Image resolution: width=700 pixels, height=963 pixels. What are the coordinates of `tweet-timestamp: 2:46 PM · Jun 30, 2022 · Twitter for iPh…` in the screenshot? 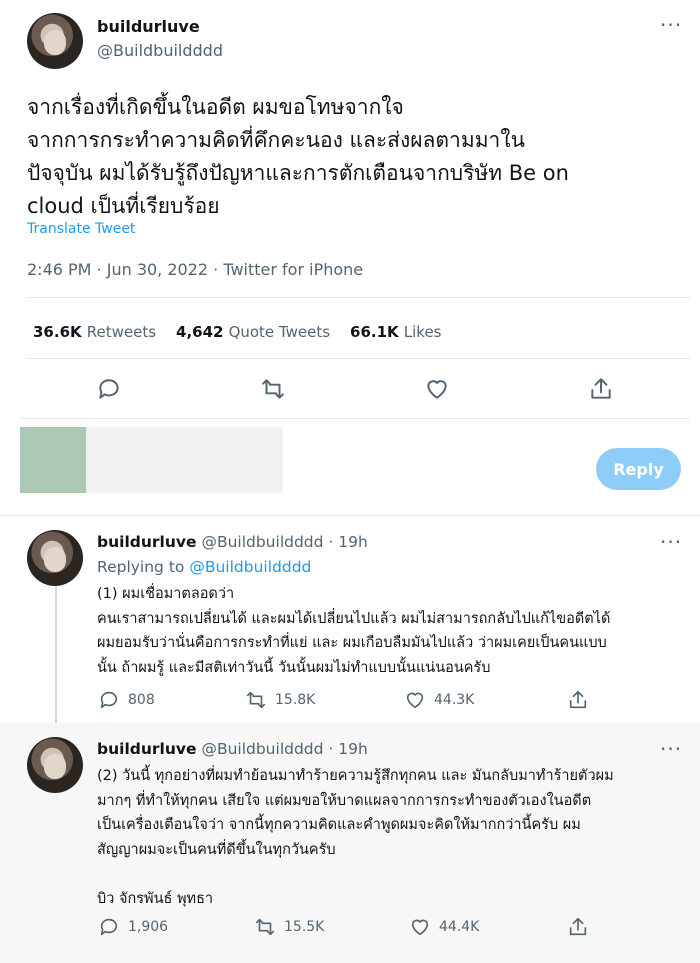 It's located at (195, 269).